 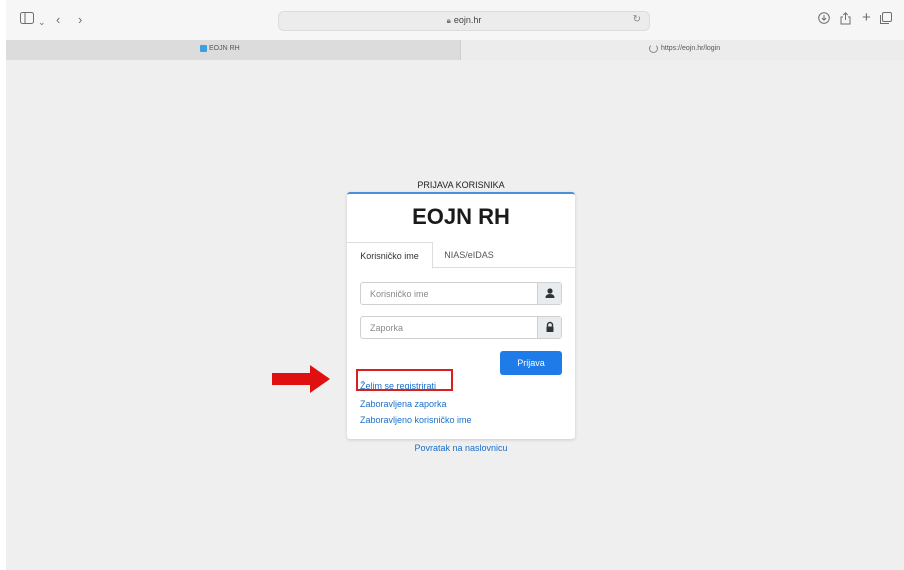 I want to click on browser-toolbar: ⌄ ‹ › 🔒︎ eojn.hr ↻ +, so click(x=455, y=20).